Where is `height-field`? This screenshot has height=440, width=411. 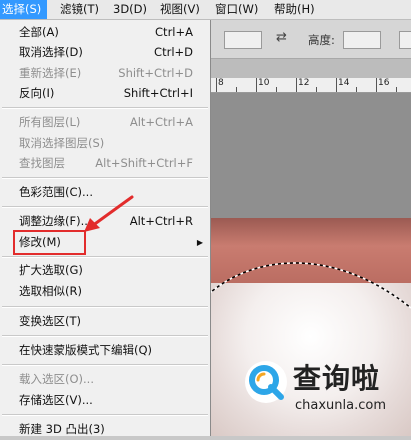
height-field is located at coordinates (362, 40).